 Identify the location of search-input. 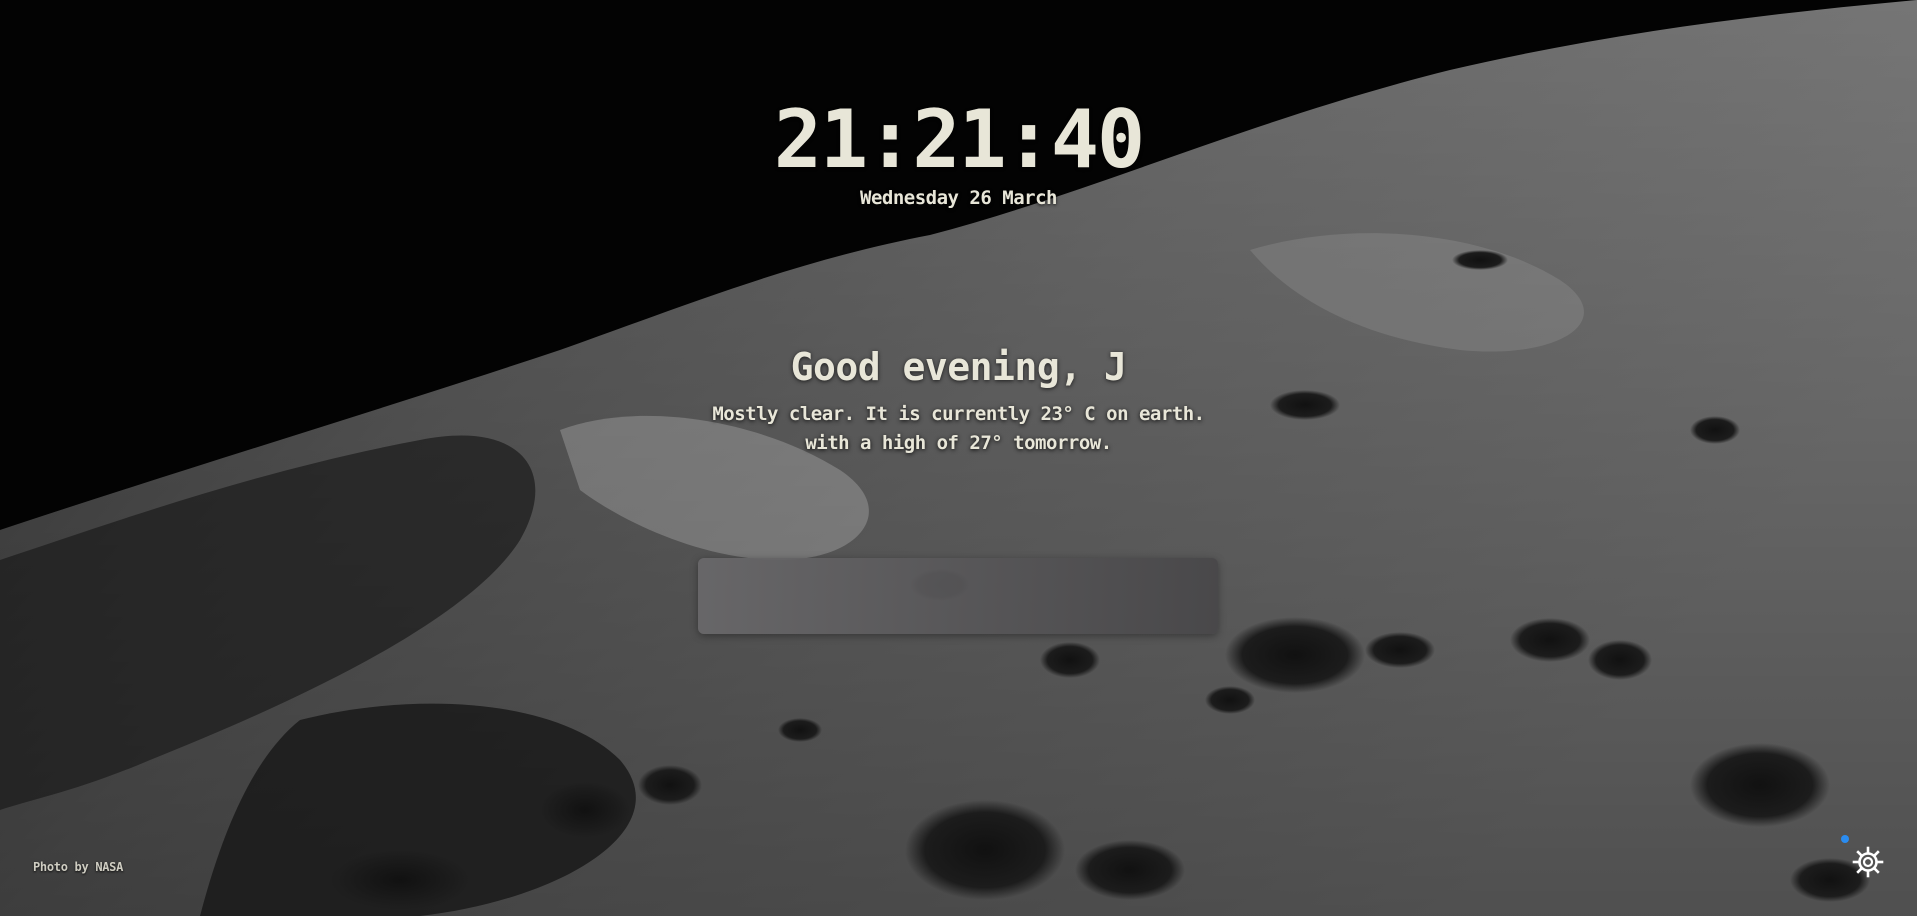
(958, 596).